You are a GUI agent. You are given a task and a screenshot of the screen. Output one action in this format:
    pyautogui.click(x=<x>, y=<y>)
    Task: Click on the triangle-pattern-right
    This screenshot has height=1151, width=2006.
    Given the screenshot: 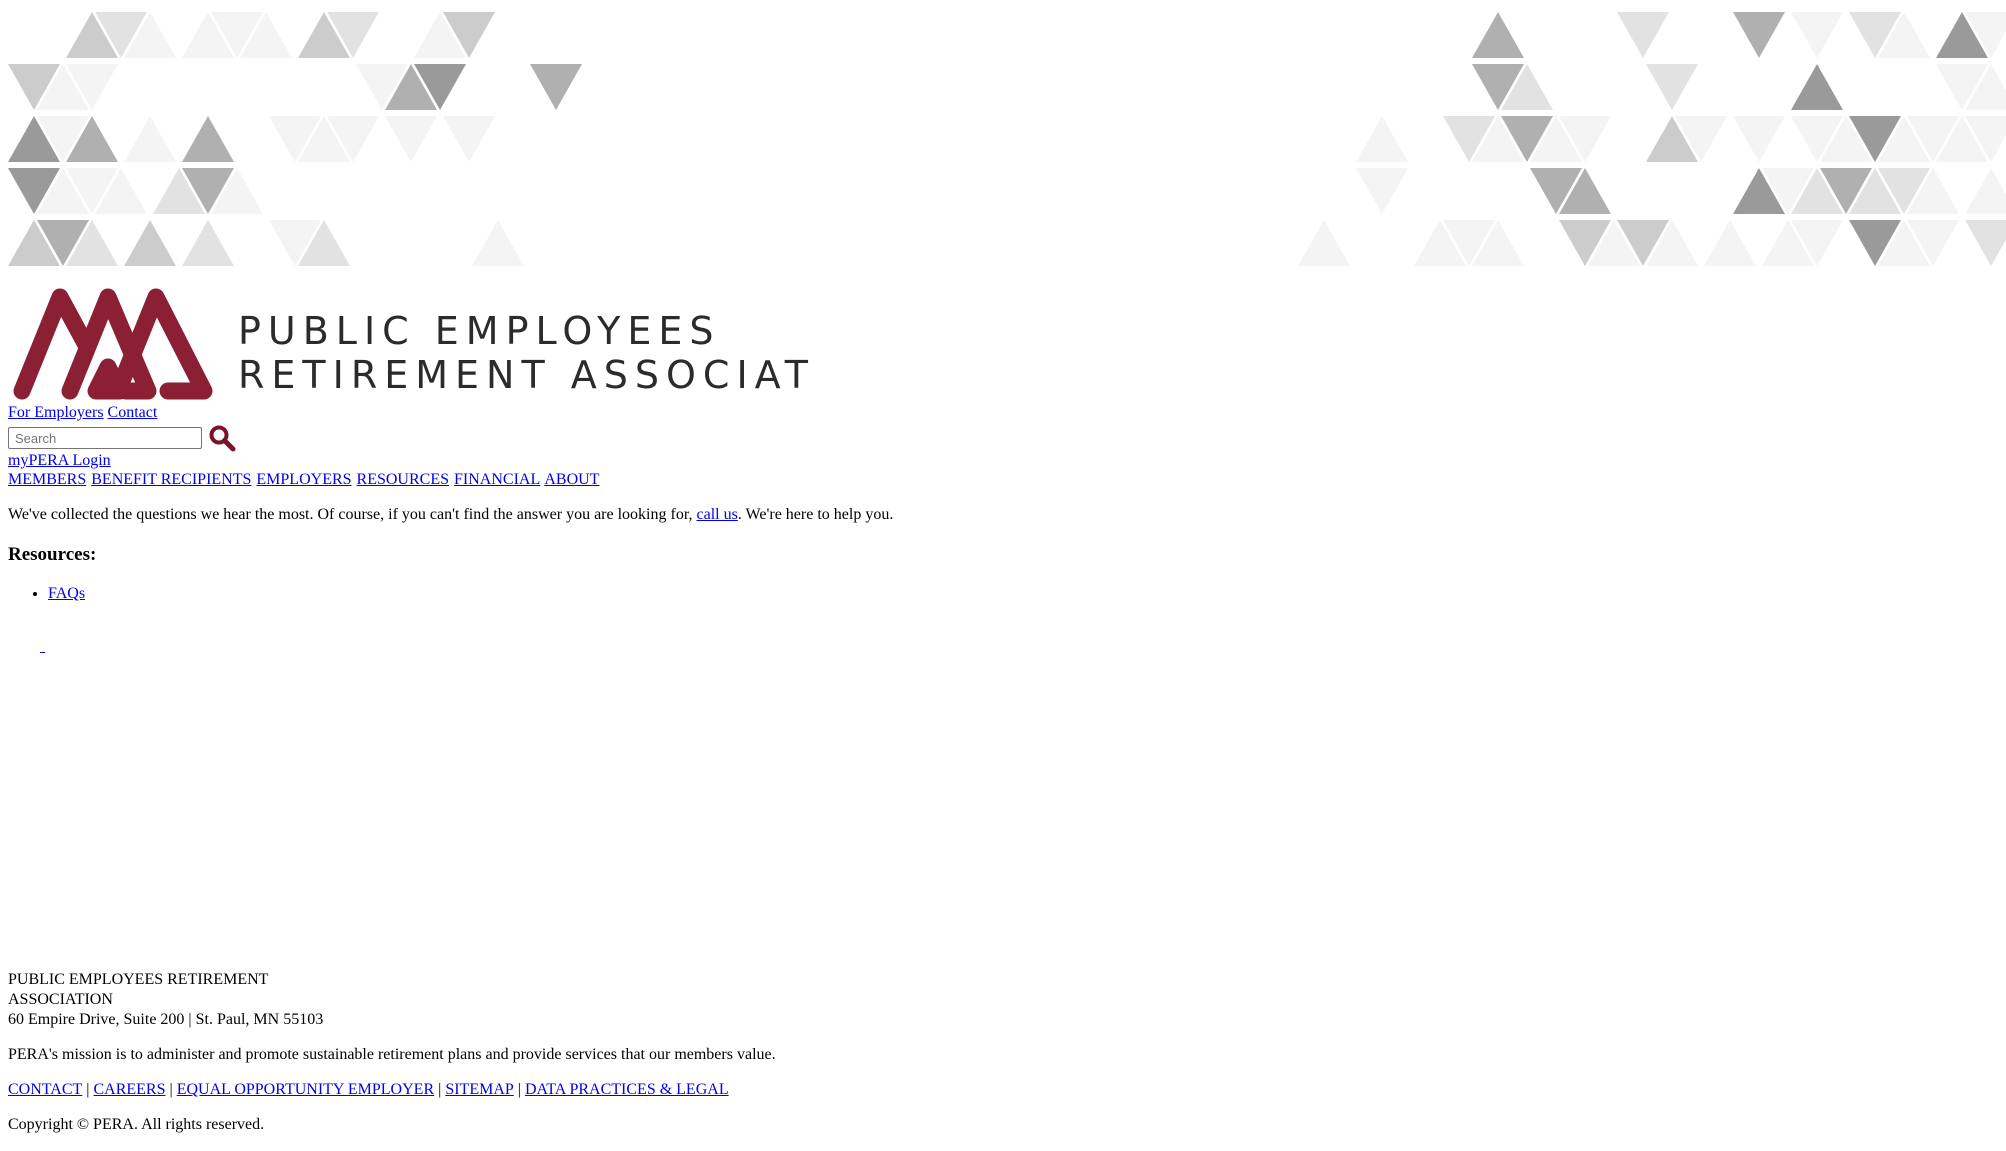 What is the action you would take?
    pyautogui.click(x=1652, y=139)
    